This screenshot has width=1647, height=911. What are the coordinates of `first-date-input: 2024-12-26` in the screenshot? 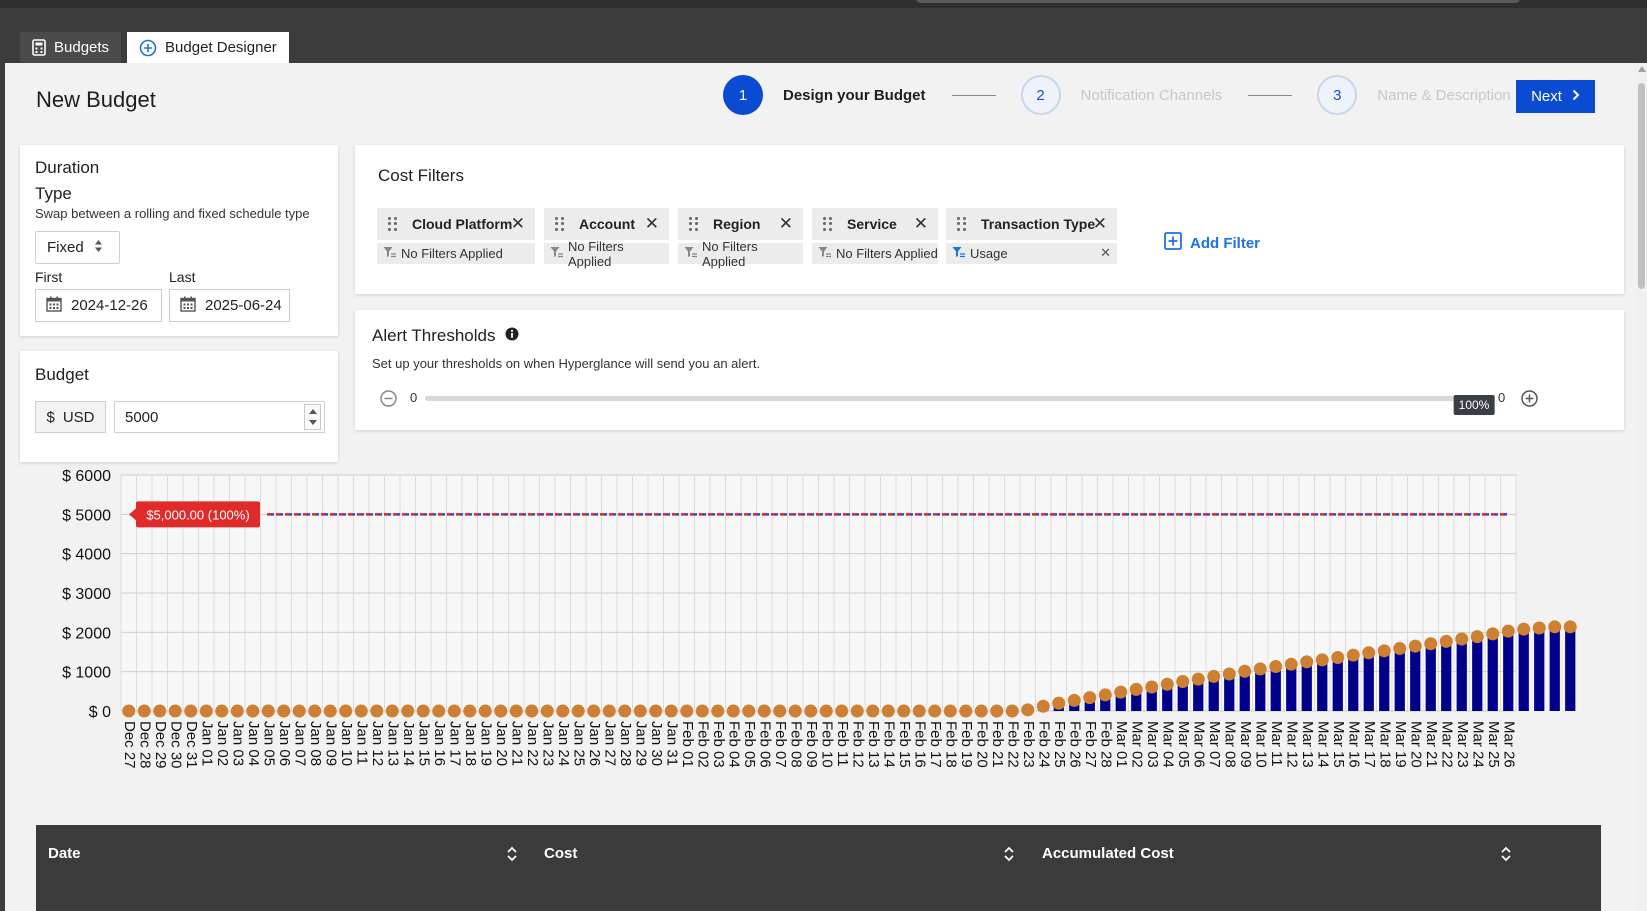 It's located at (98, 305).